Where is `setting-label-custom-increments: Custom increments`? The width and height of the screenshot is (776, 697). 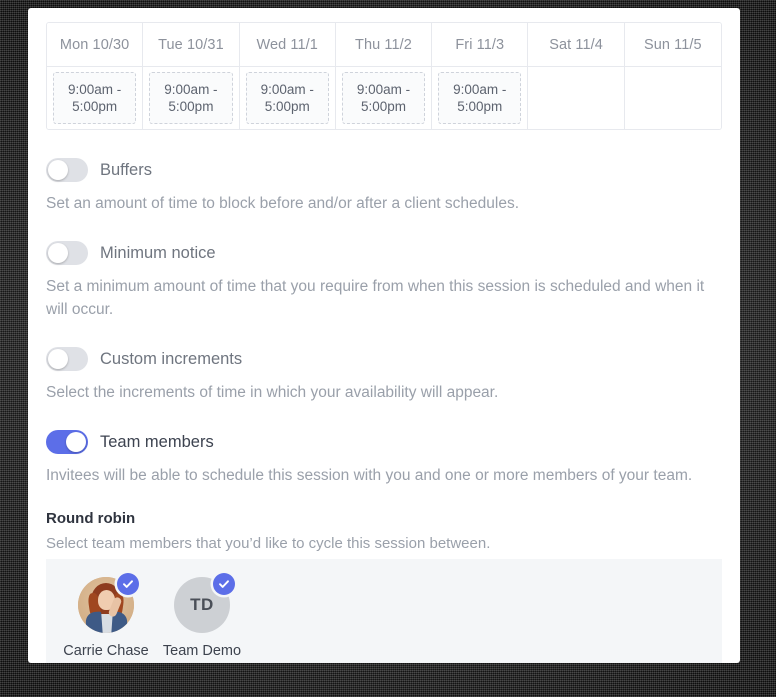 setting-label-custom-increments: Custom increments is located at coordinates (171, 359).